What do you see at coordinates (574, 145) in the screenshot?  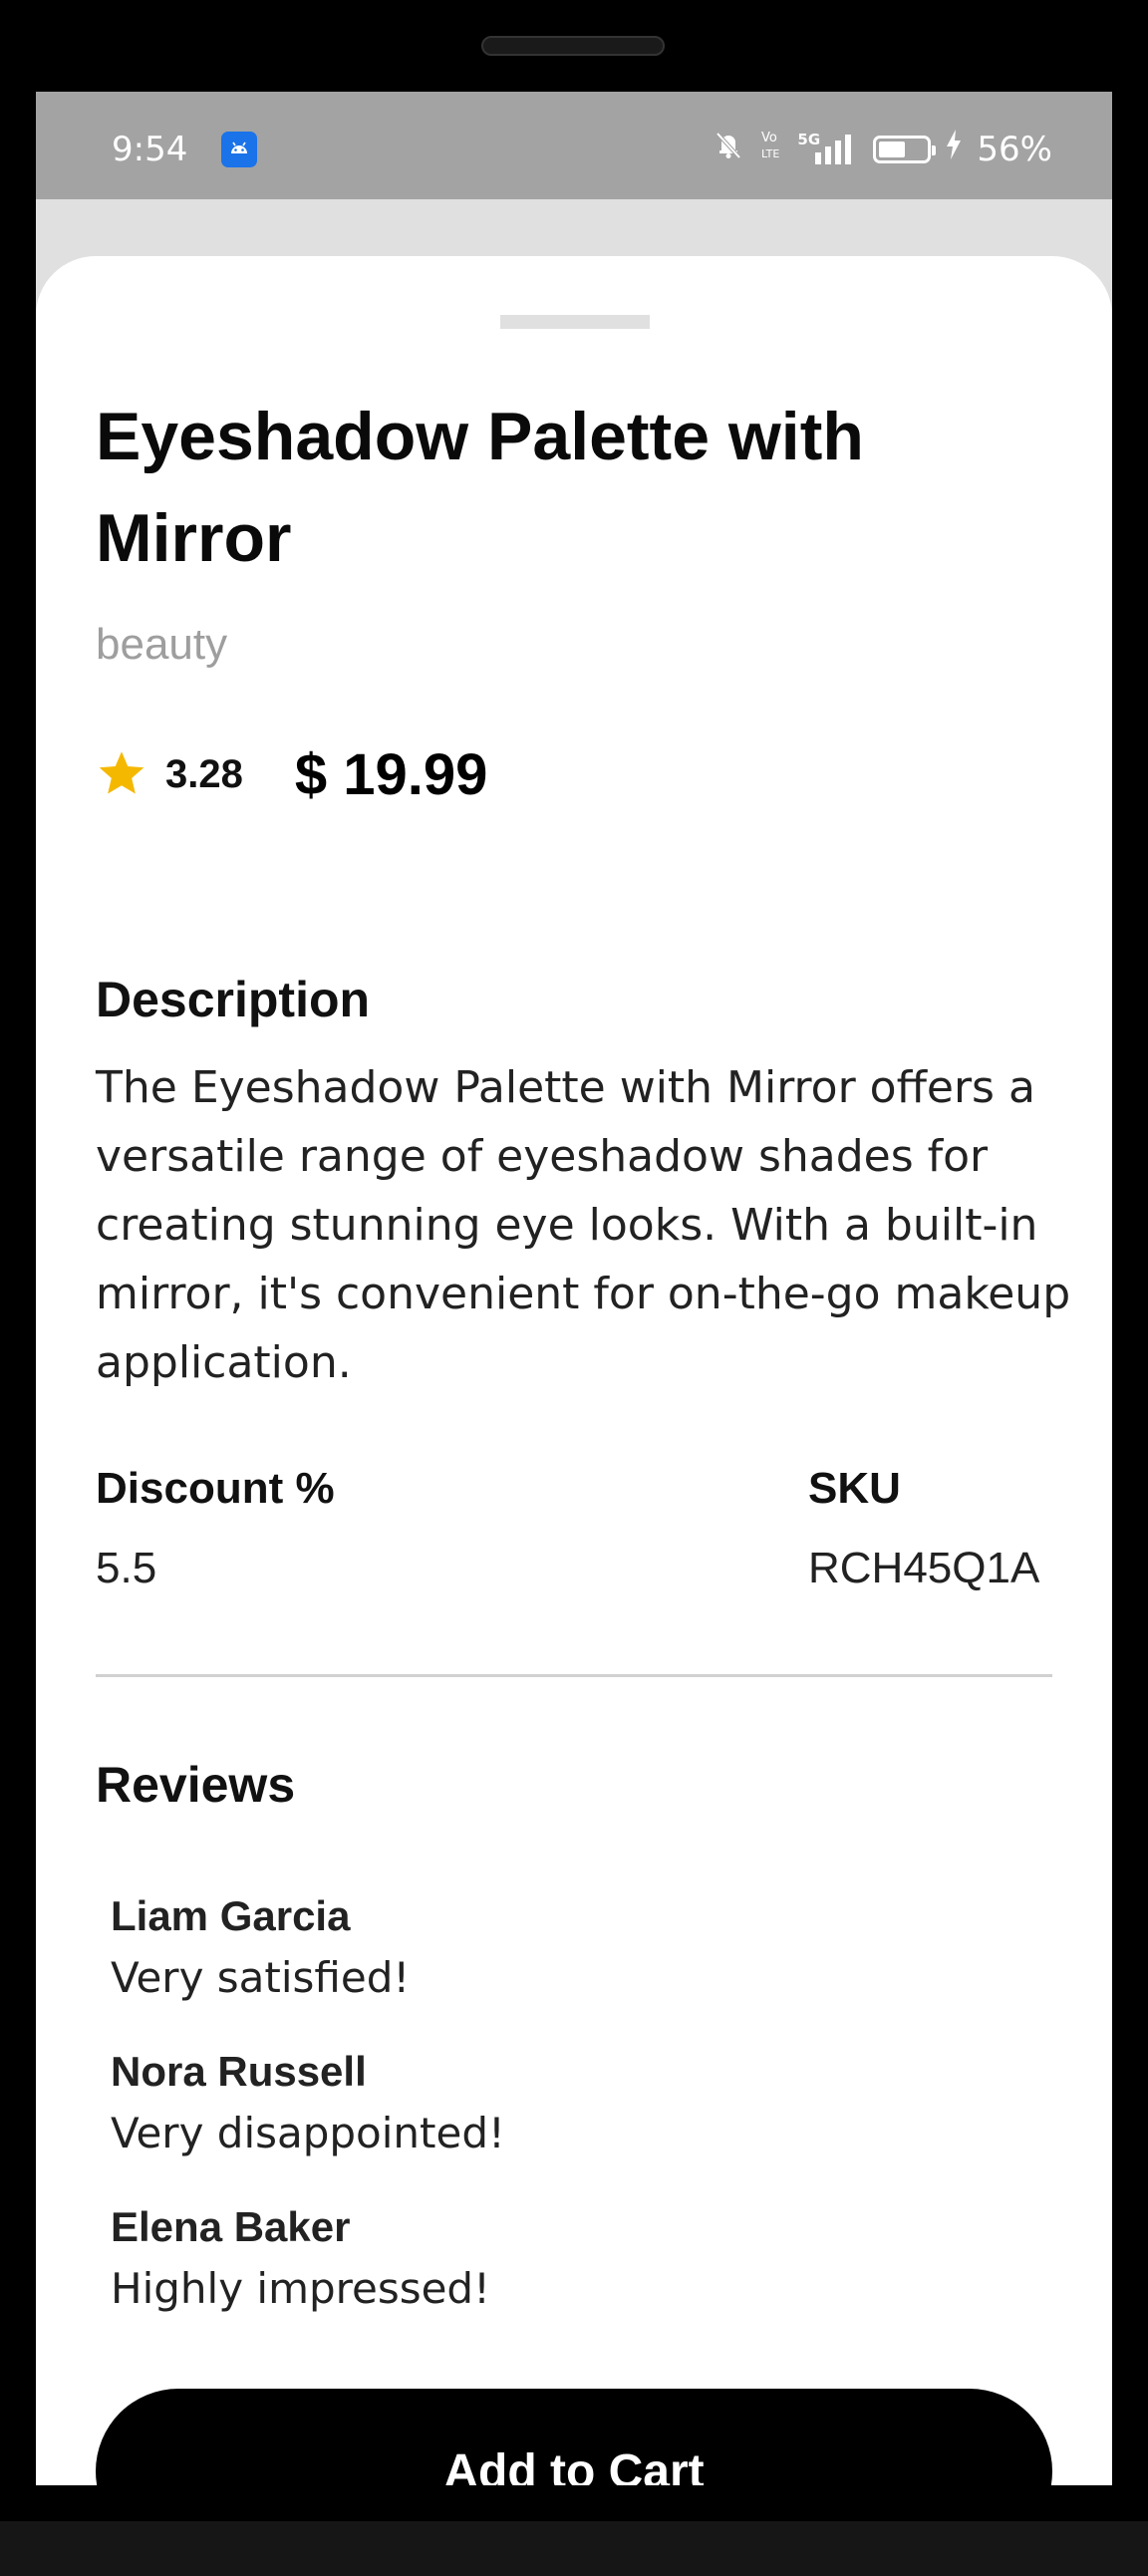 I see `status-bar: 9:54 Vo LTE 5G 56%` at bounding box center [574, 145].